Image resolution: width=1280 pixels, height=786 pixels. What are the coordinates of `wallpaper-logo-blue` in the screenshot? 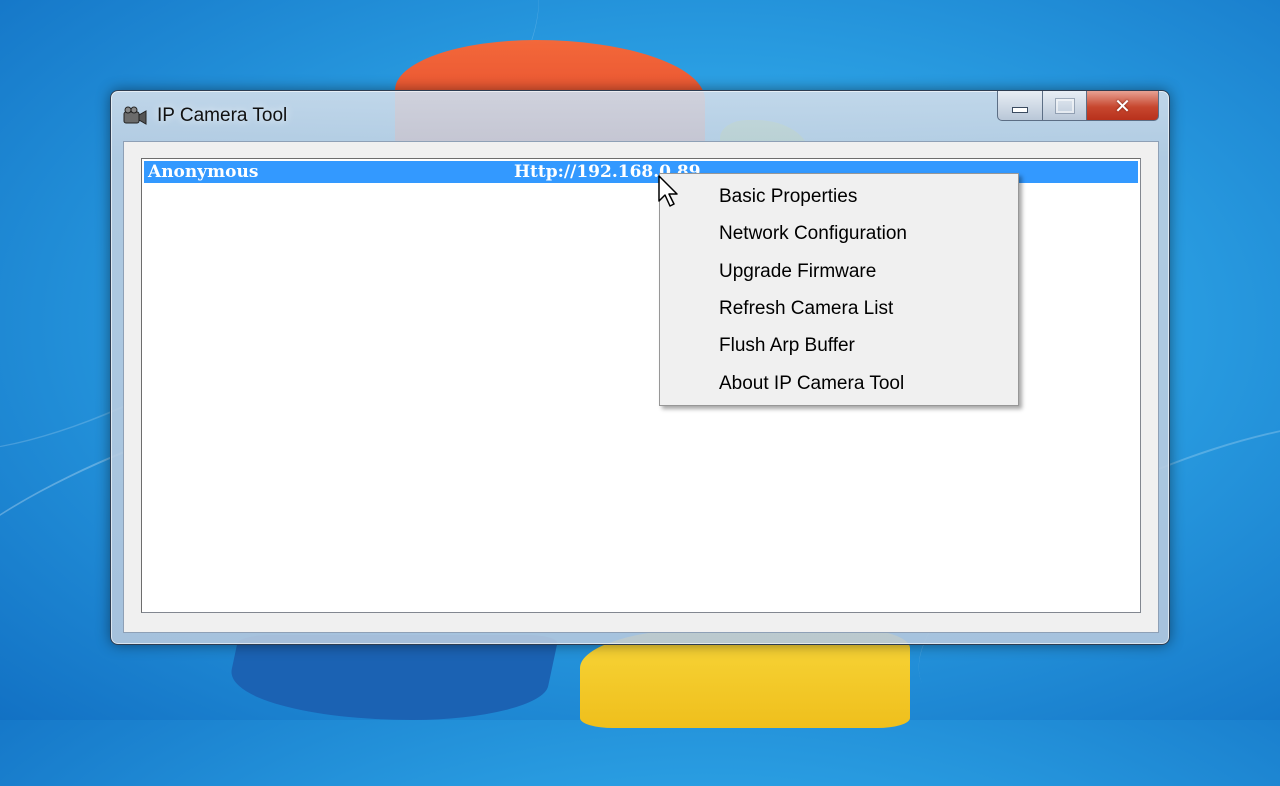 It's located at (390, 677).